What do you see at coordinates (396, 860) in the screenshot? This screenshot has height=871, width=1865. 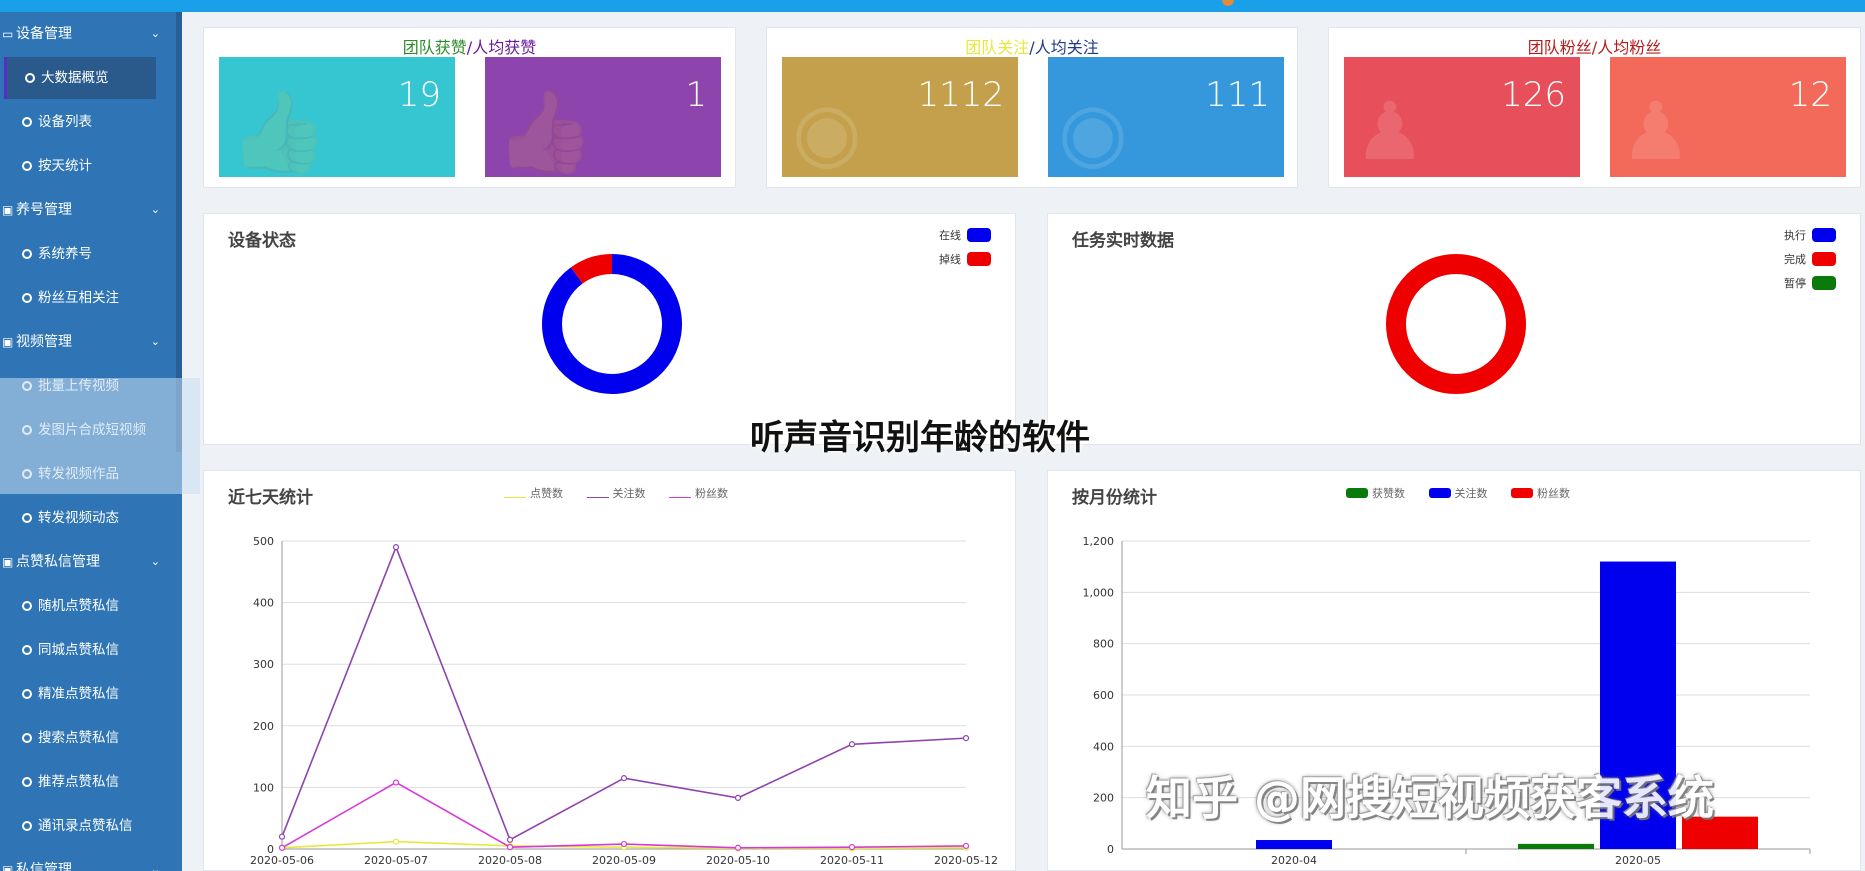 I see `x-tick-label: 2020-05-07` at bounding box center [396, 860].